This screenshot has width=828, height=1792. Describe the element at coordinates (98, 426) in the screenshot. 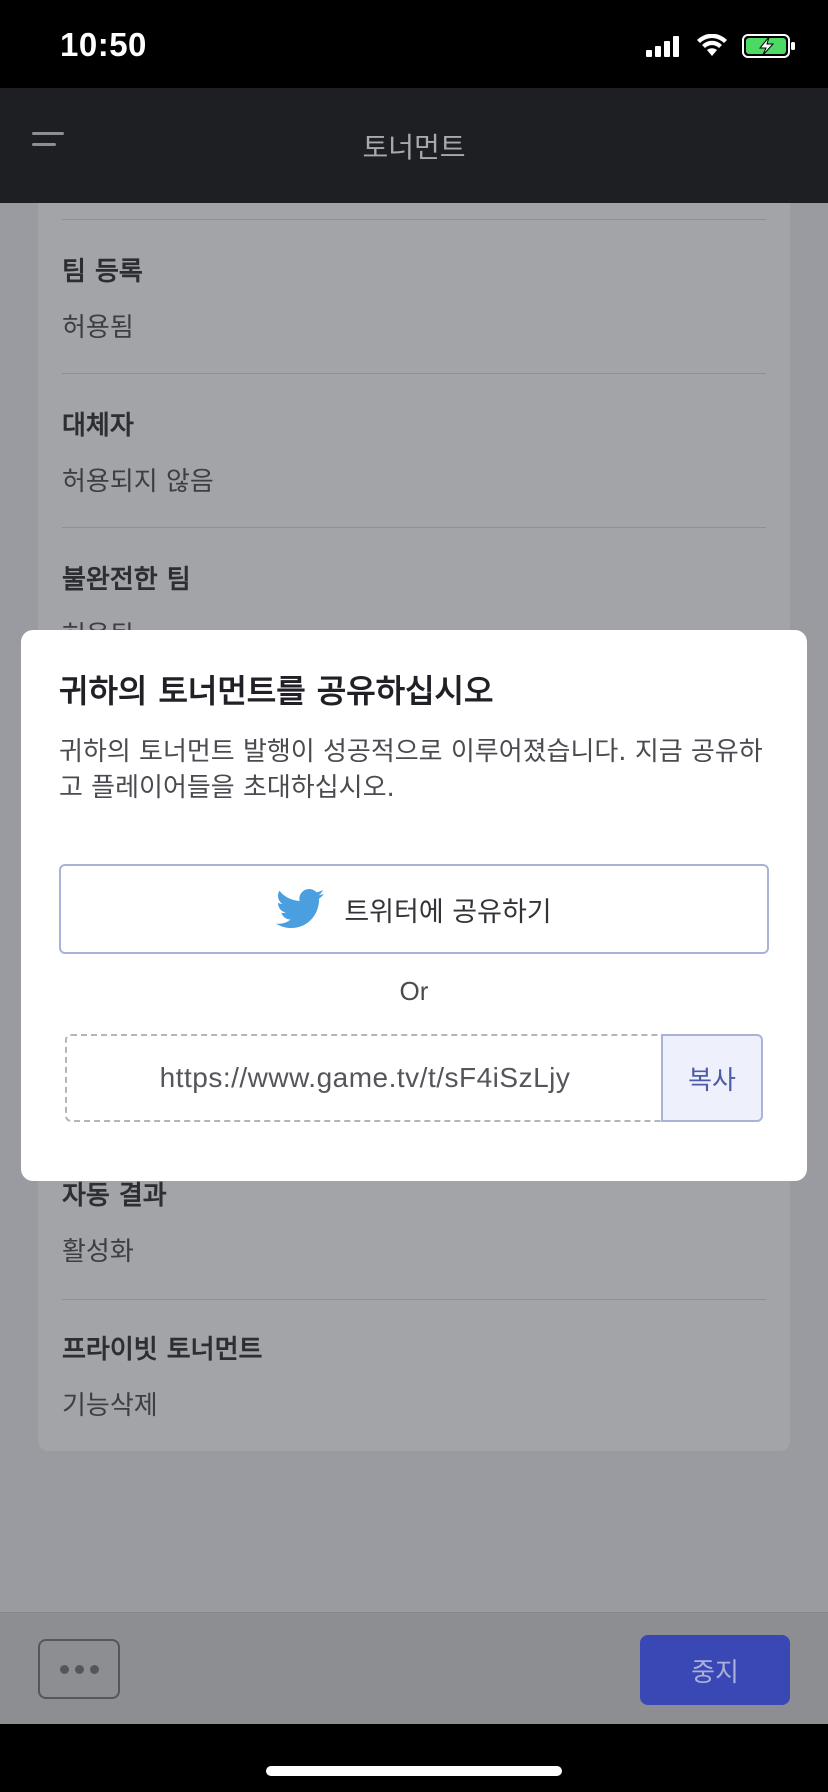

I see `setting-label-substitutes: 대체자` at that location.